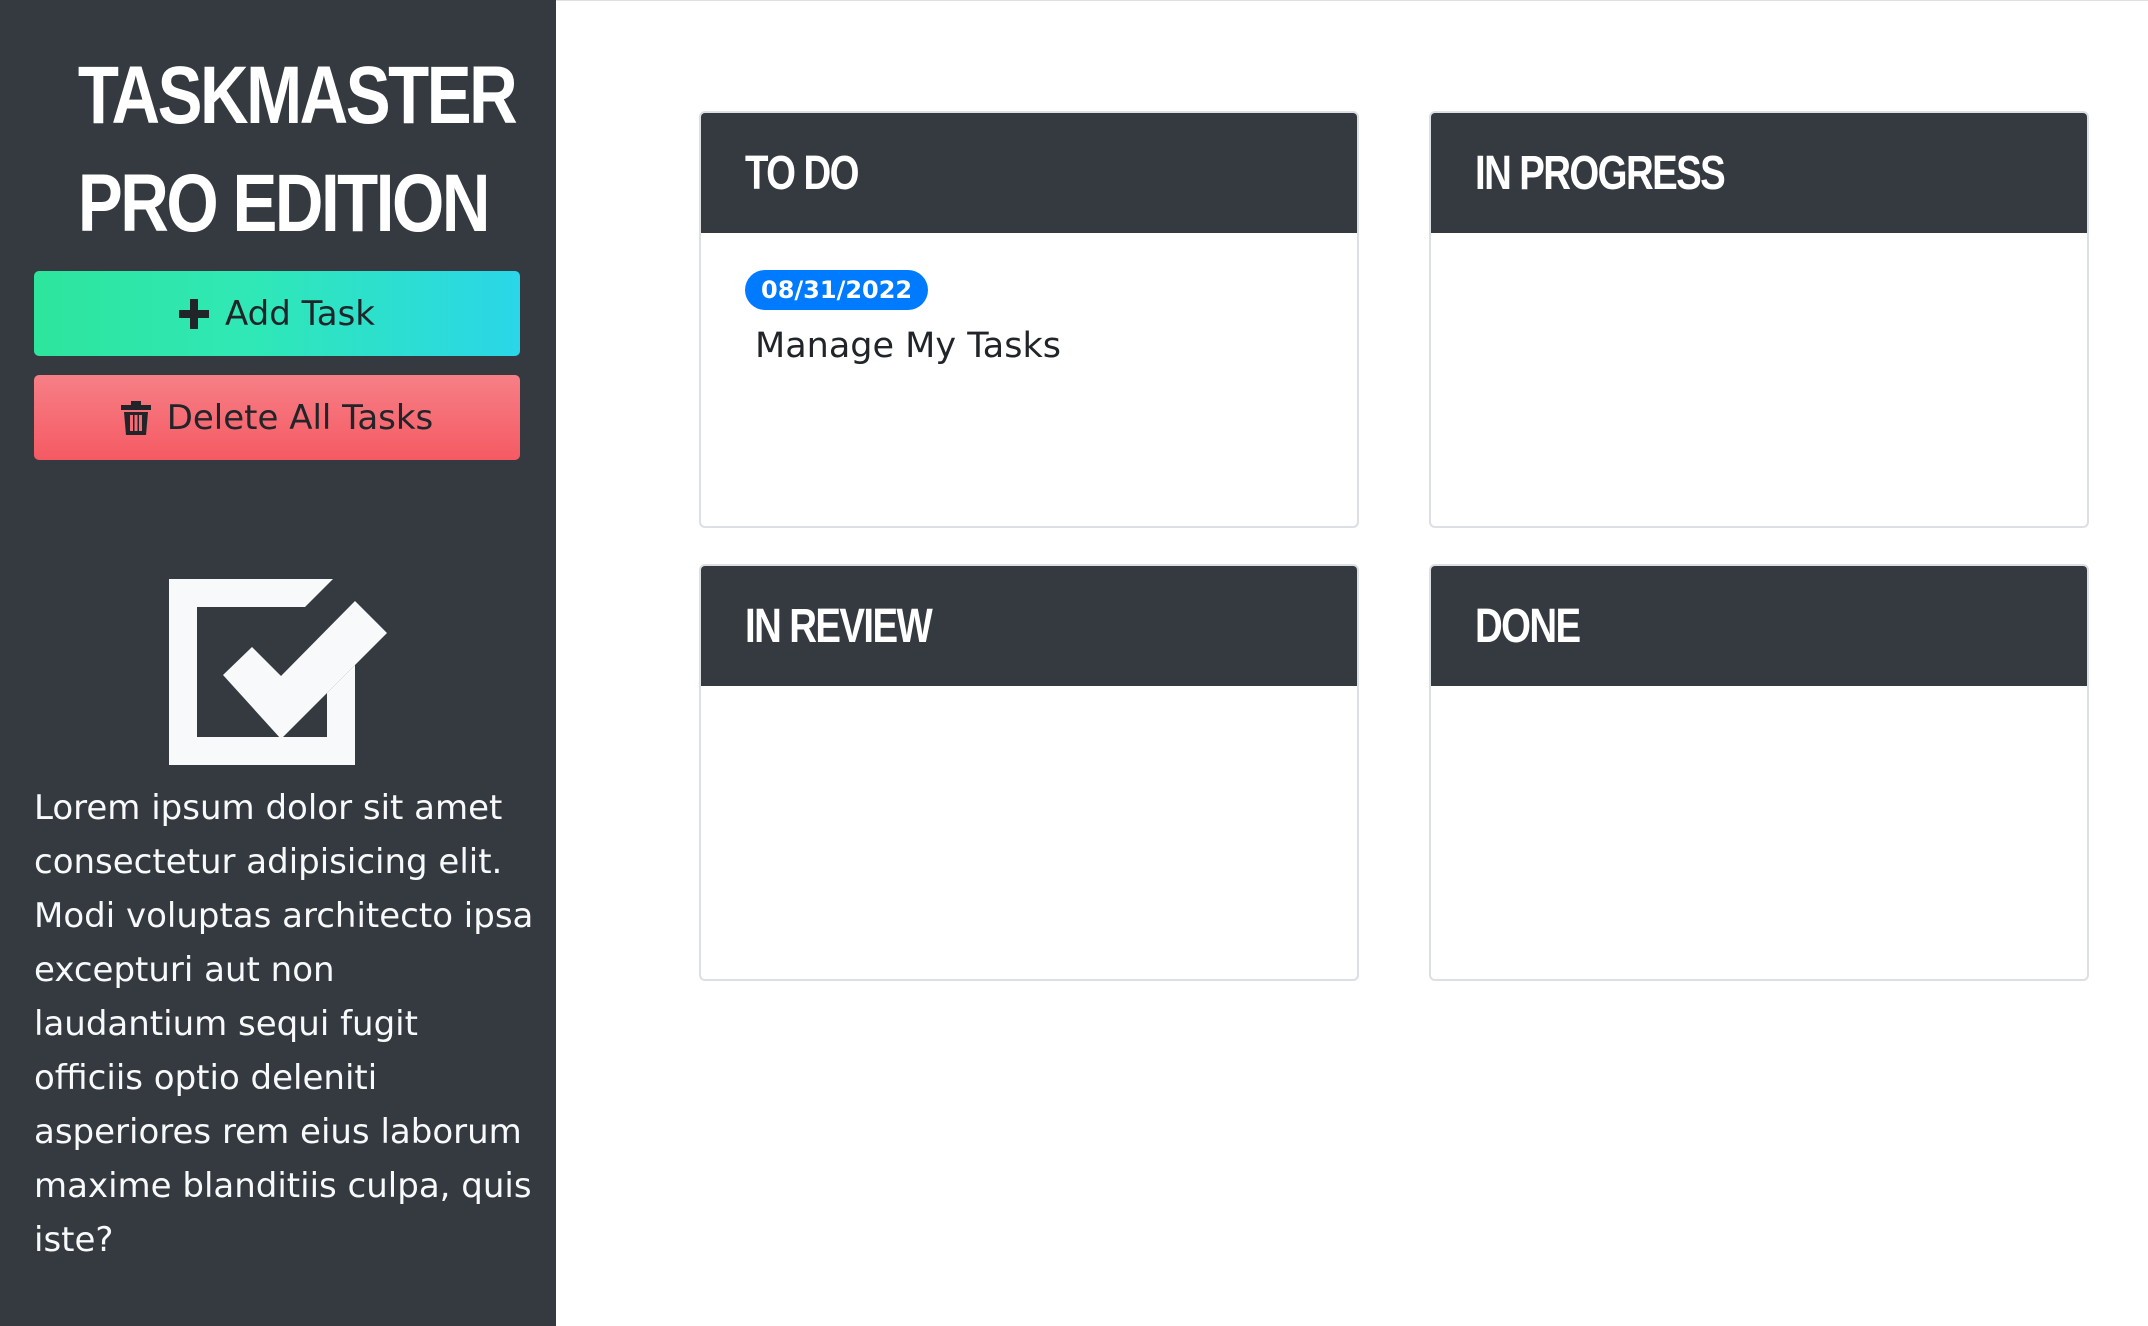  I want to click on plus-icon, so click(193, 313).